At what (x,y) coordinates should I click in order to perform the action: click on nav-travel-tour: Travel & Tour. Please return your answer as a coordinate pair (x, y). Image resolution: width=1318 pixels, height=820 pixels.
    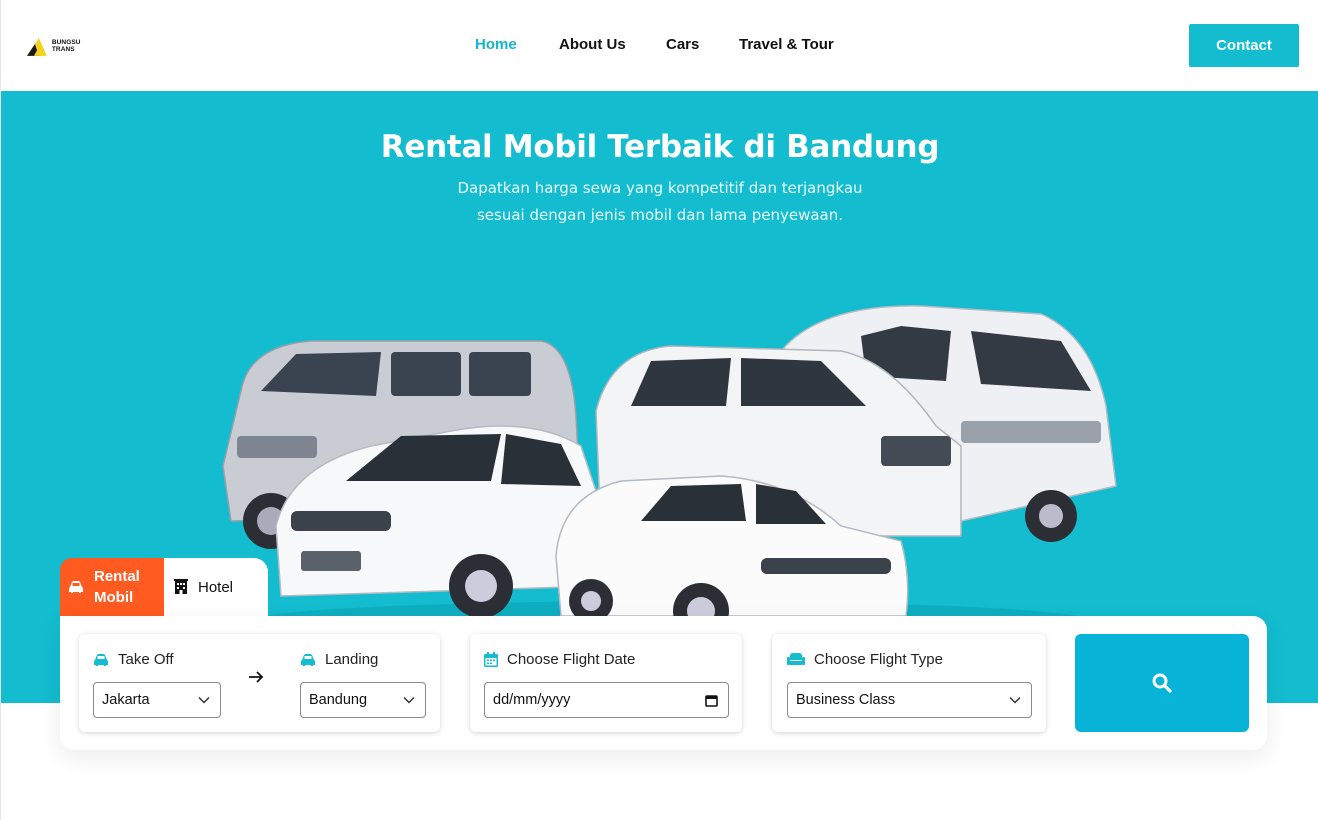
    Looking at the image, I should click on (786, 44).